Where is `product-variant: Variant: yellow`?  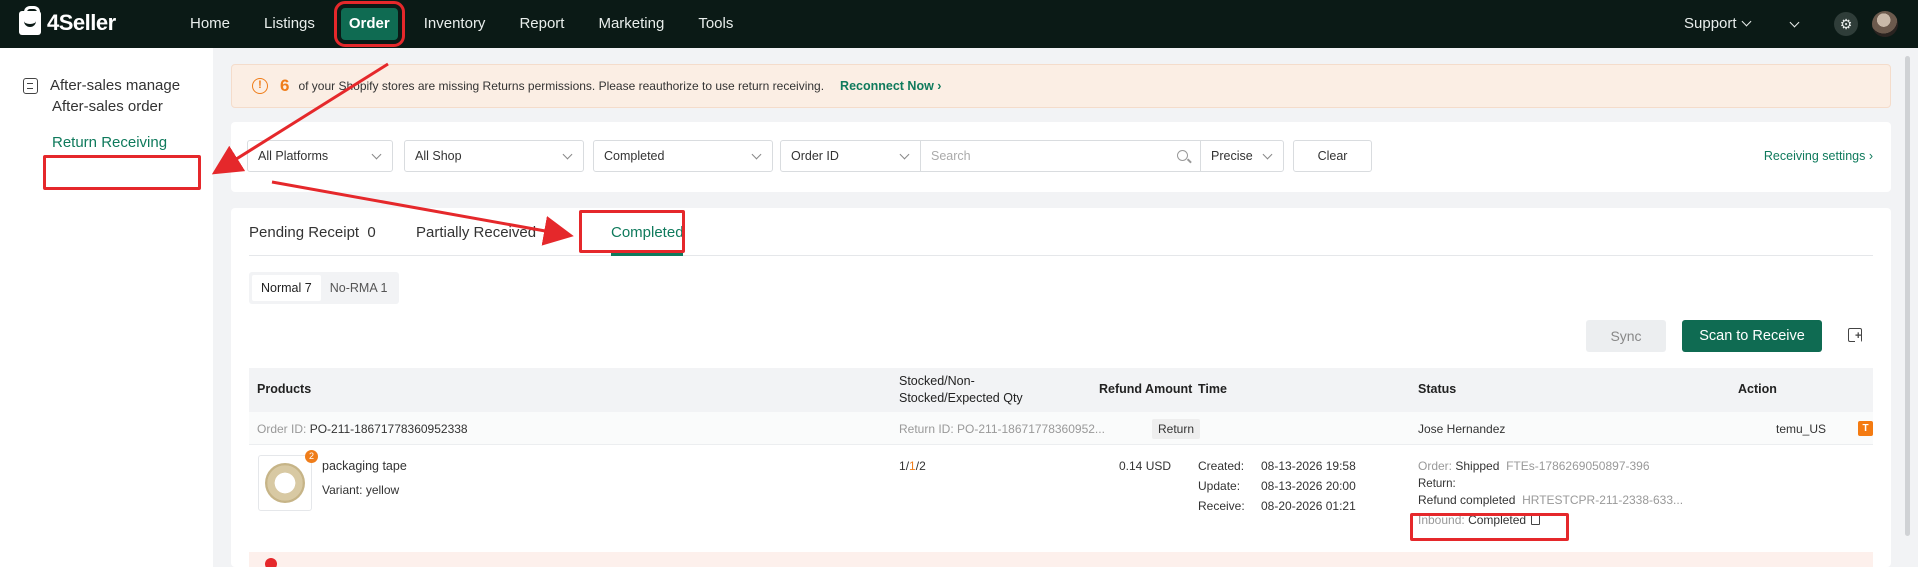
product-variant: Variant: yellow is located at coordinates (361, 490).